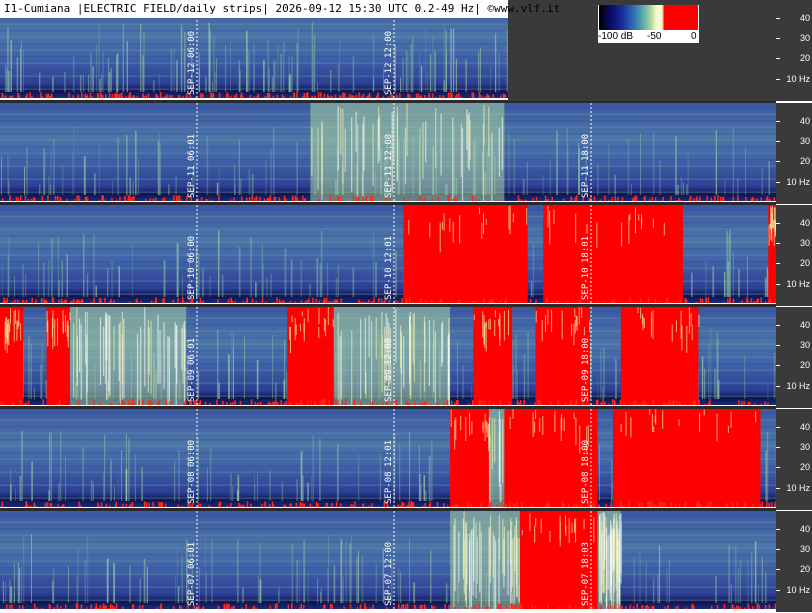 This screenshot has height=613, width=812. Describe the element at coordinates (586, 249) in the screenshot. I see `time-label: 18:01` at that location.